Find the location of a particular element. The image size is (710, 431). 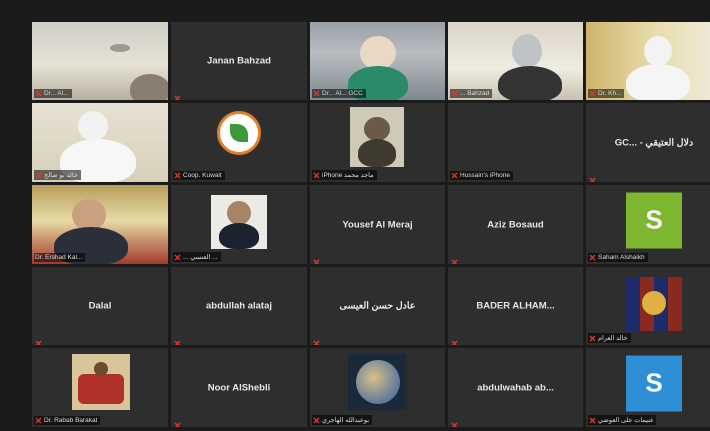

participant-tile: عادل حسن العيسى is located at coordinates (377, 306).